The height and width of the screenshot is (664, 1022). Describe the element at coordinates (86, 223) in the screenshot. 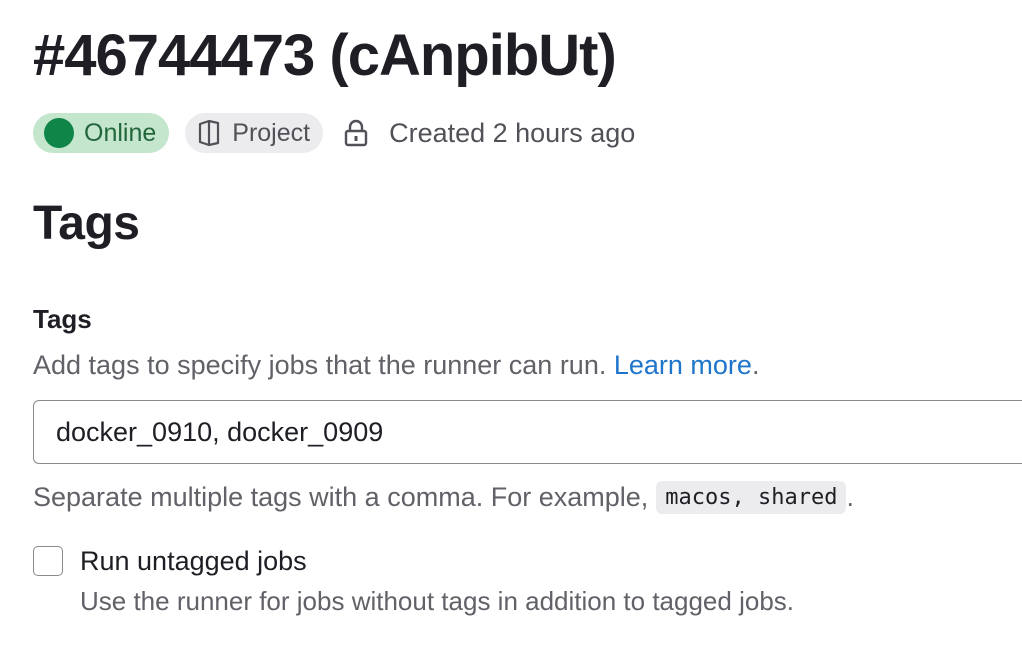

I see `section-title: Tags` at that location.